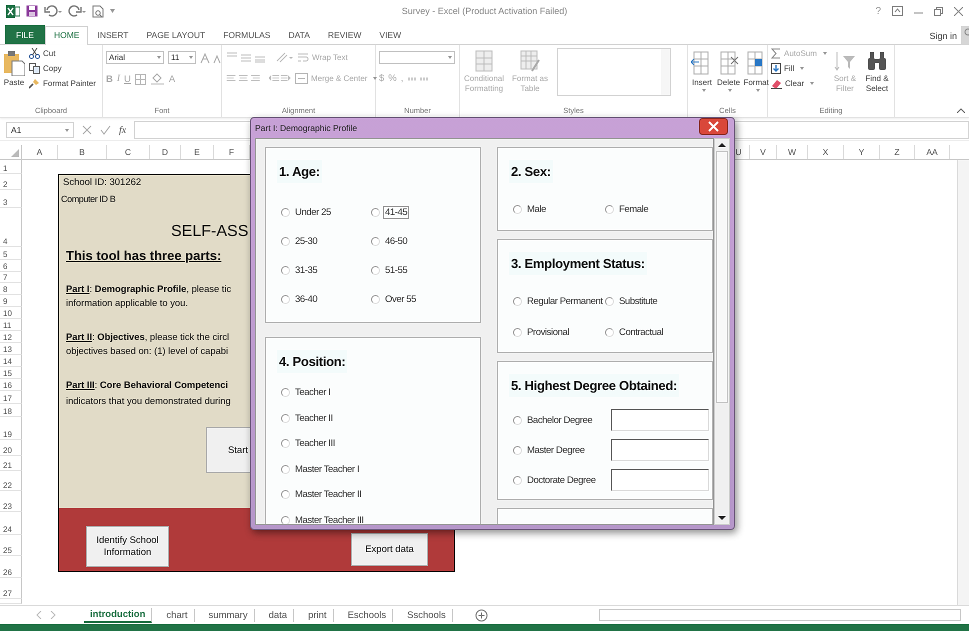  What do you see at coordinates (722, 518) in the screenshot?
I see `scroll-down-icon` at bounding box center [722, 518].